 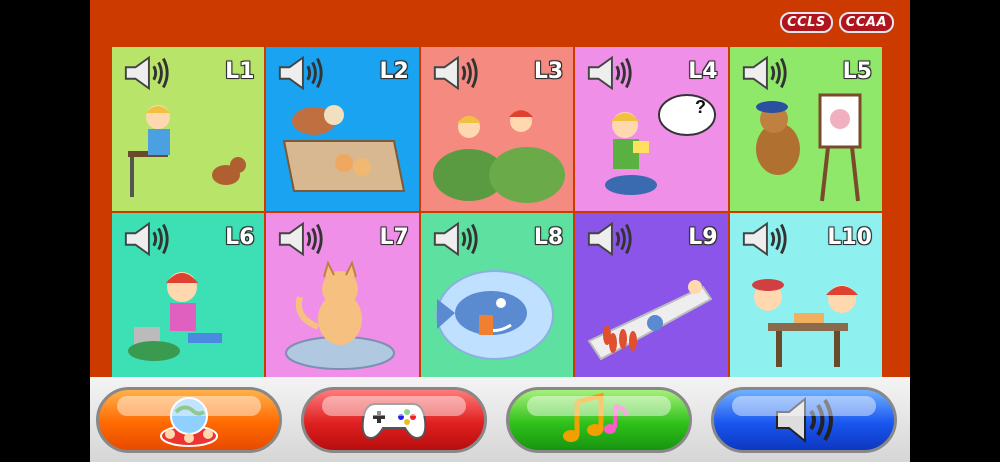 What do you see at coordinates (849, 237) in the screenshot?
I see `level-label: L10` at bounding box center [849, 237].